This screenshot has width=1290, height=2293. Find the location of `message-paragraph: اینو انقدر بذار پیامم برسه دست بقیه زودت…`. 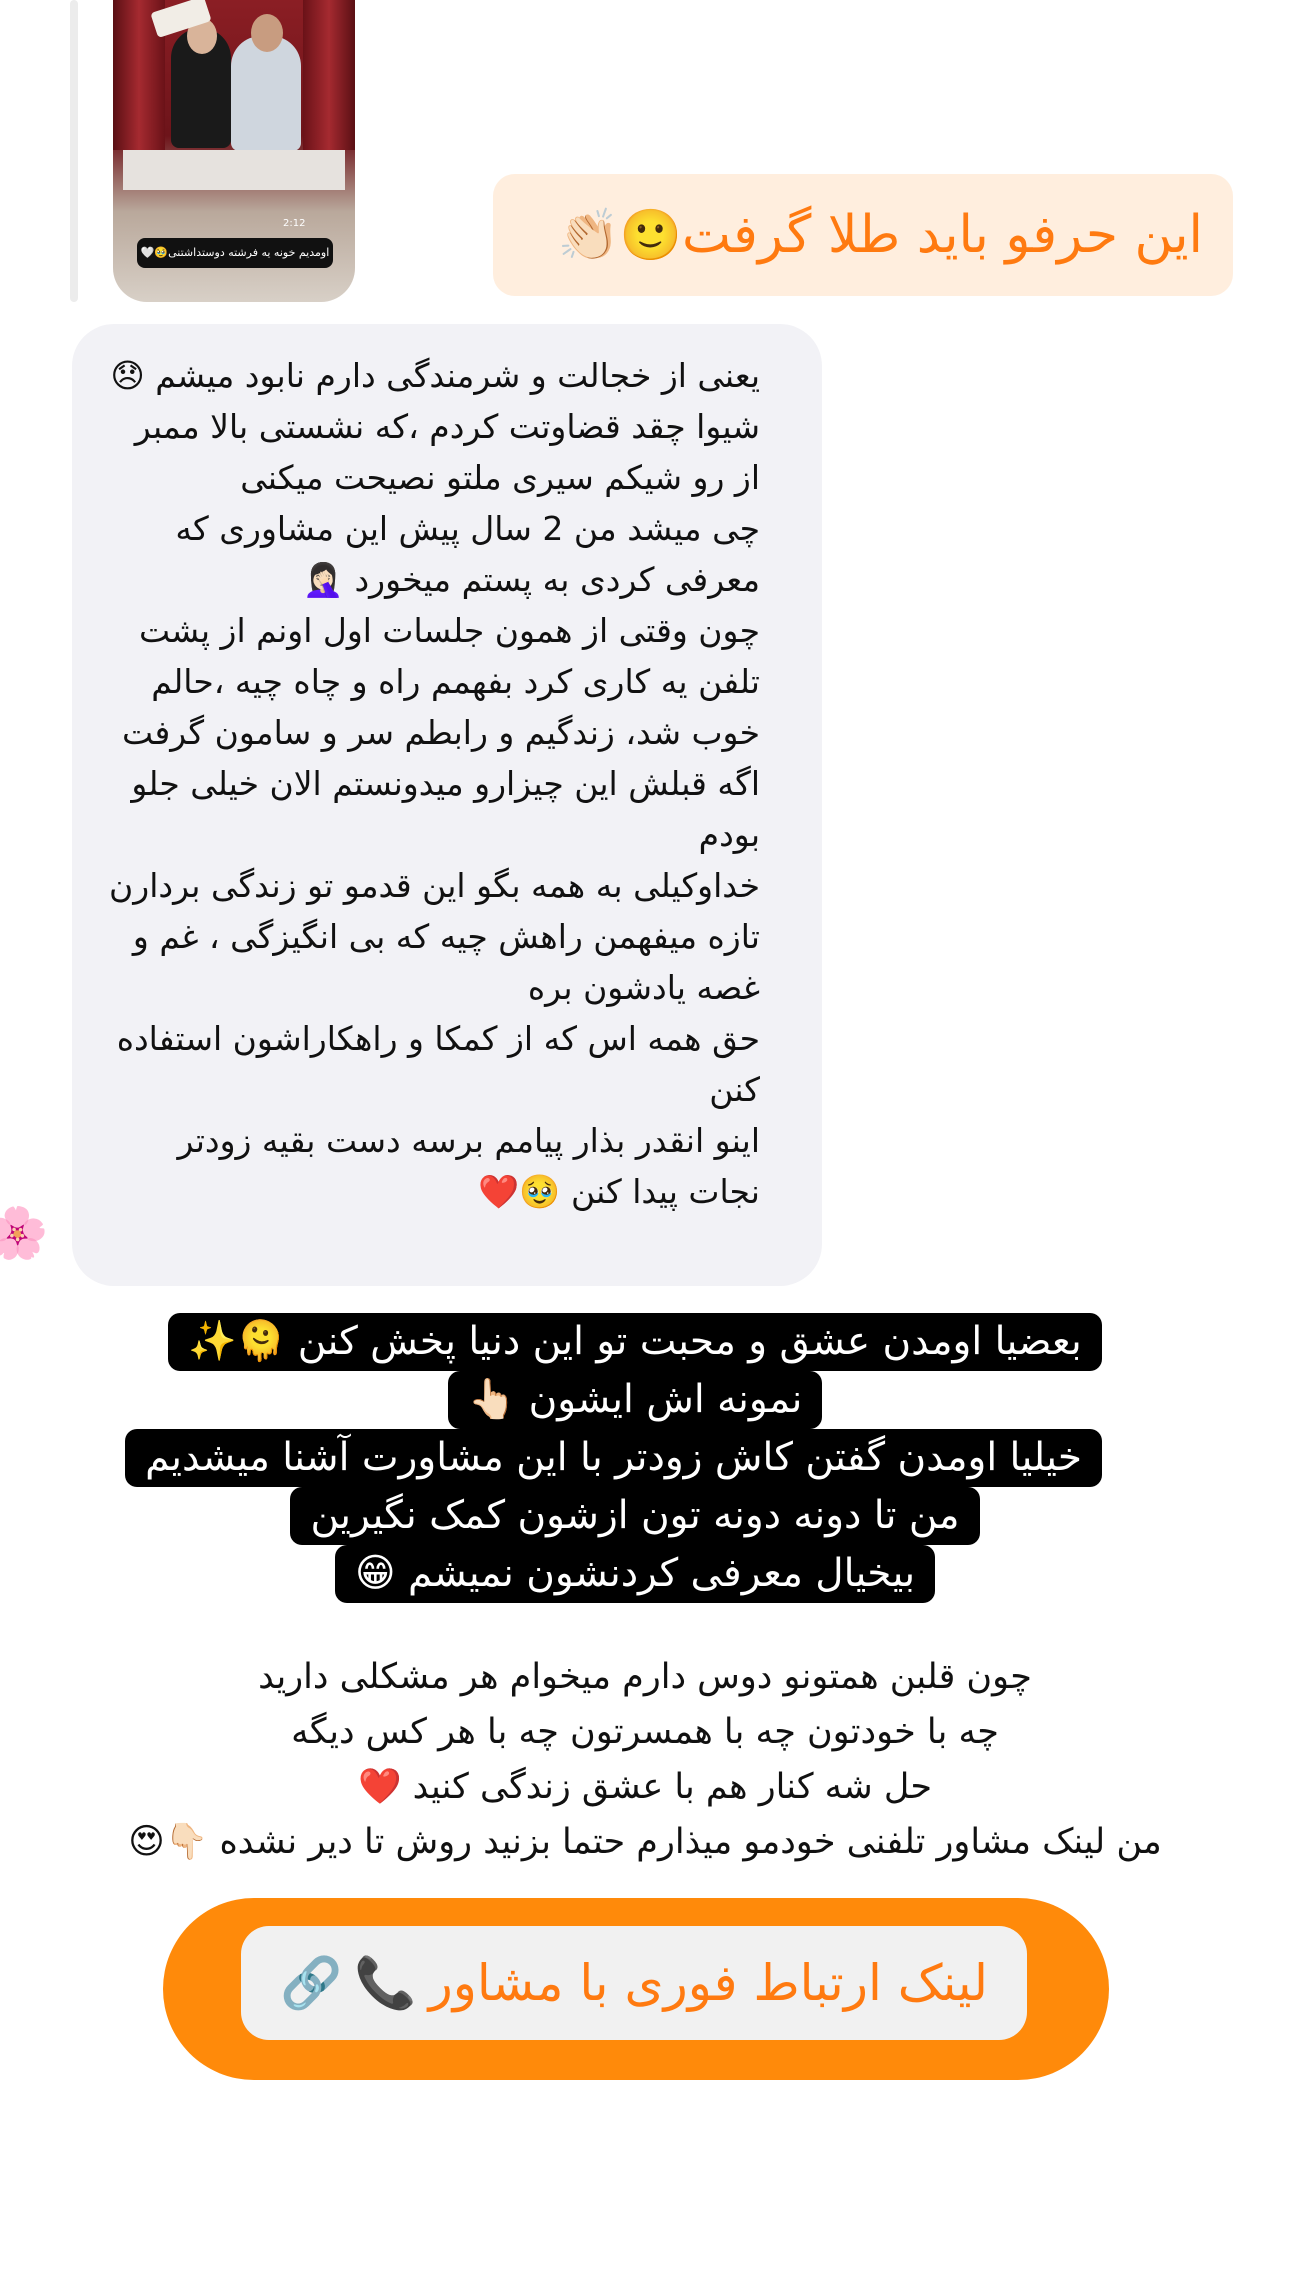

message-paragraph: اینو انقدر بذار پیامم برسه دست بقیه زودت… is located at coordinates (468, 1166).